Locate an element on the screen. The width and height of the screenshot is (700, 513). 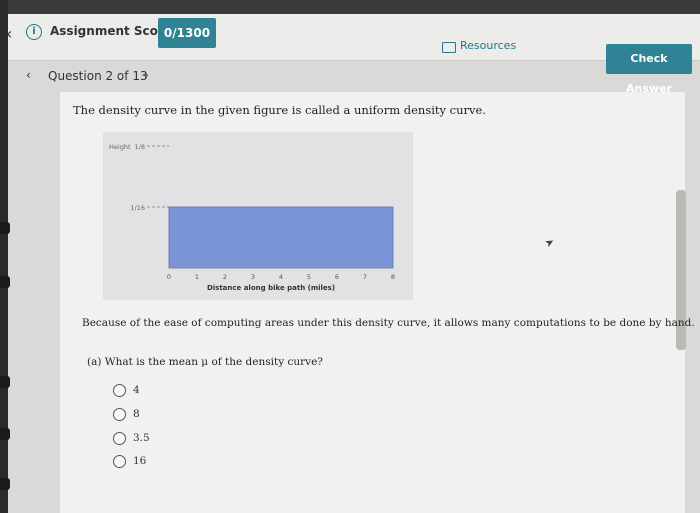
x-tick-label: 3 is located at coordinates (253, 277).